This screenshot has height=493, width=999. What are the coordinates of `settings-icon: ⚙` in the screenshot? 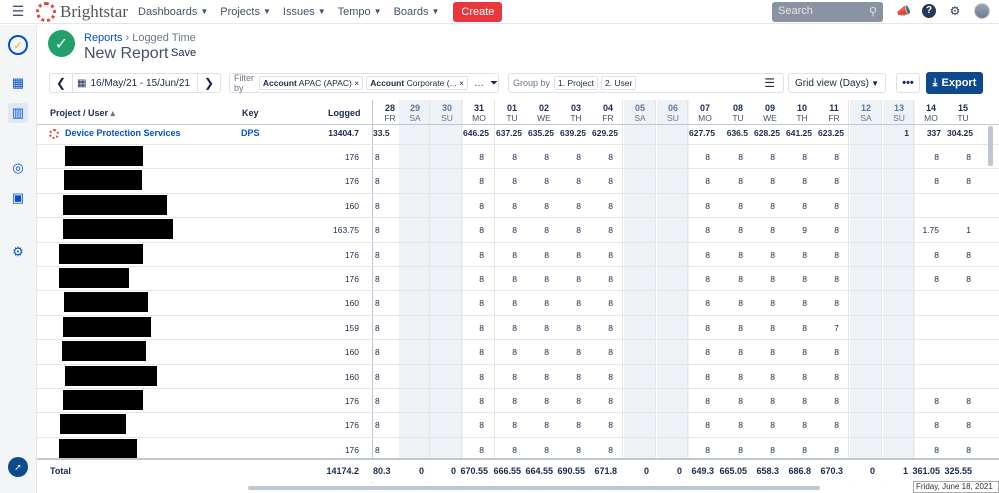 It's located at (18, 252).